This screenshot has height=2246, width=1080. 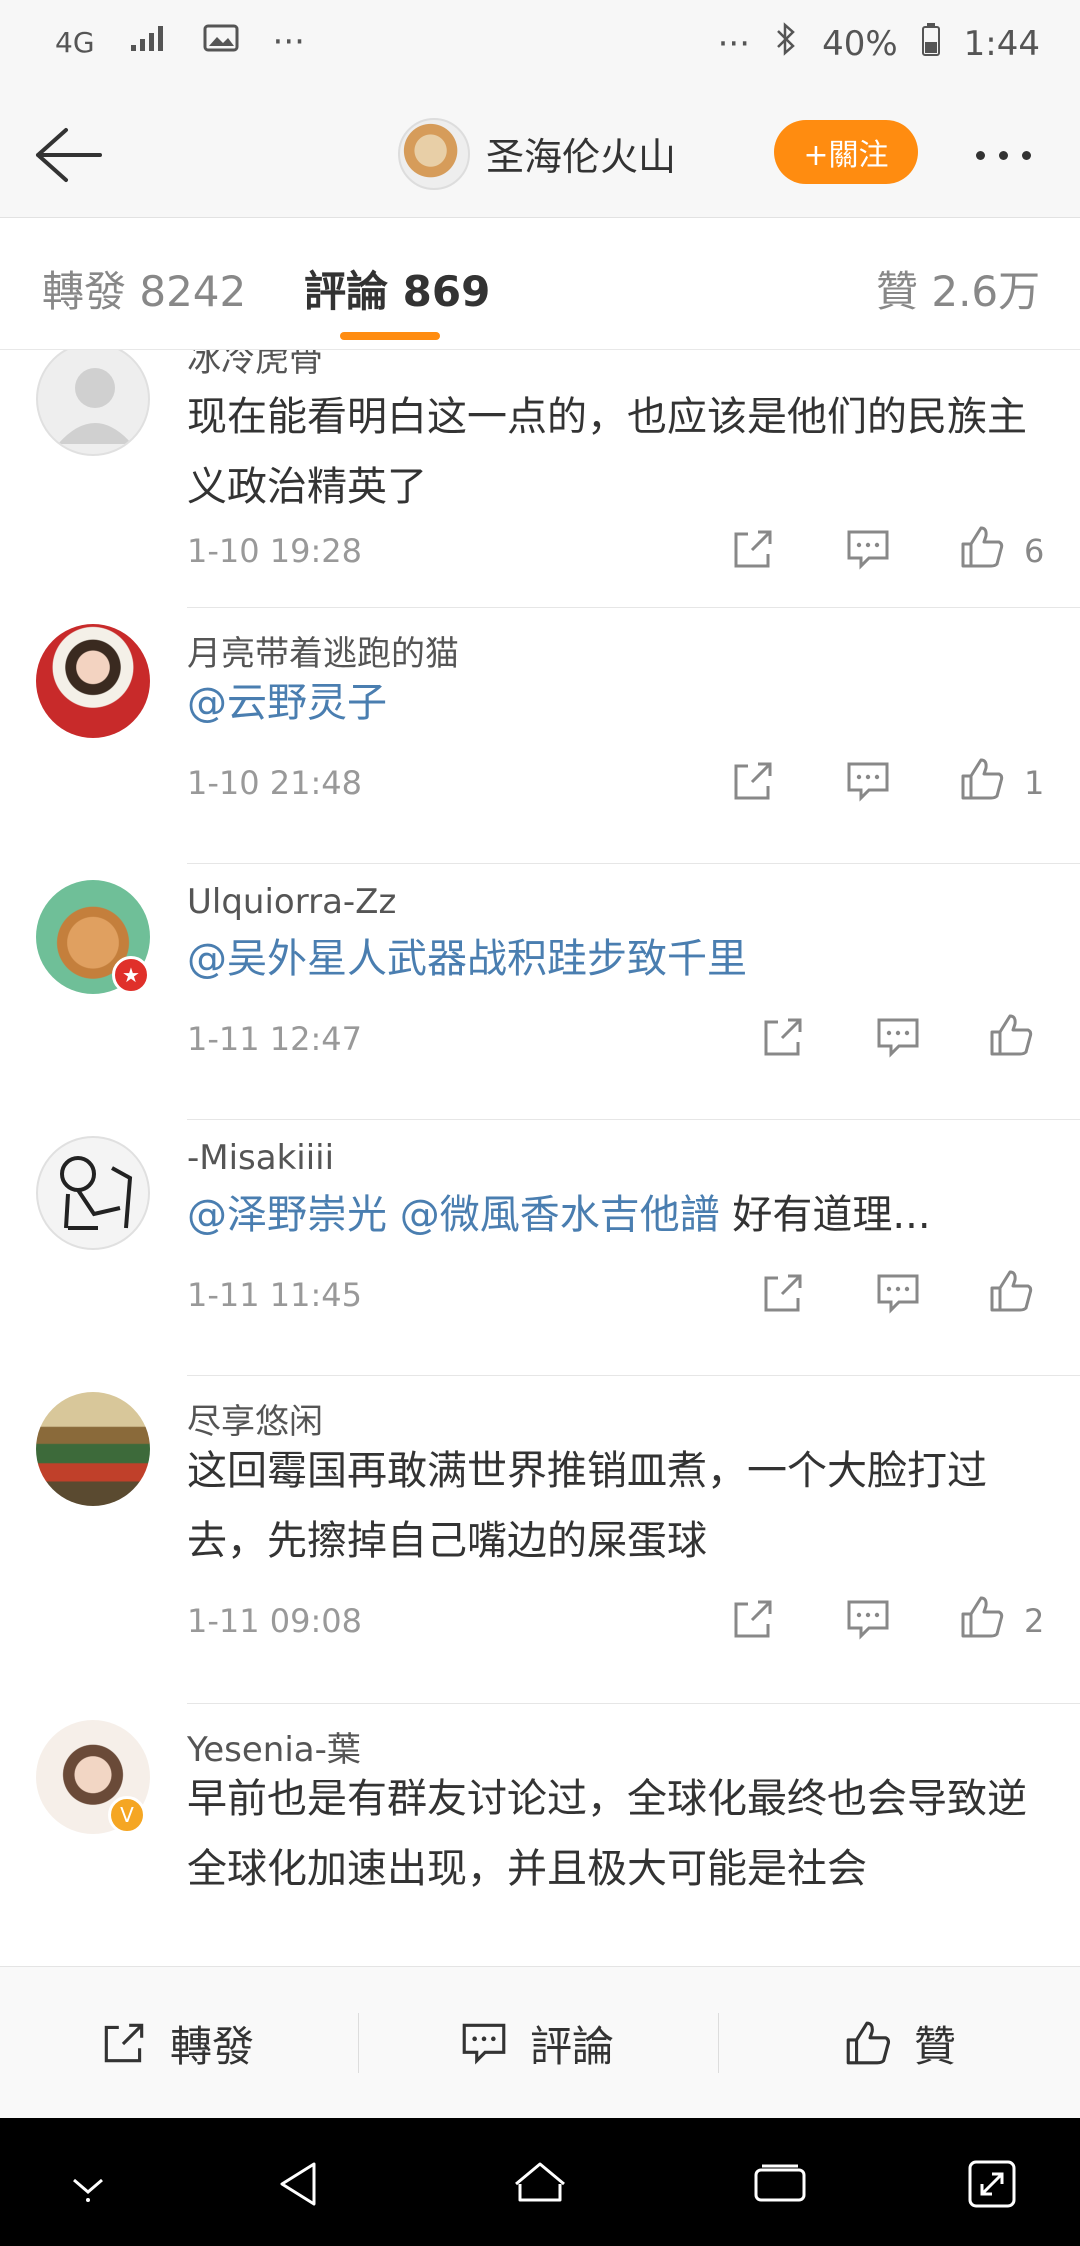 What do you see at coordinates (734, 43) in the screenshot?
I see `status-overflow-right: ···` at bounding box center [734, 43].